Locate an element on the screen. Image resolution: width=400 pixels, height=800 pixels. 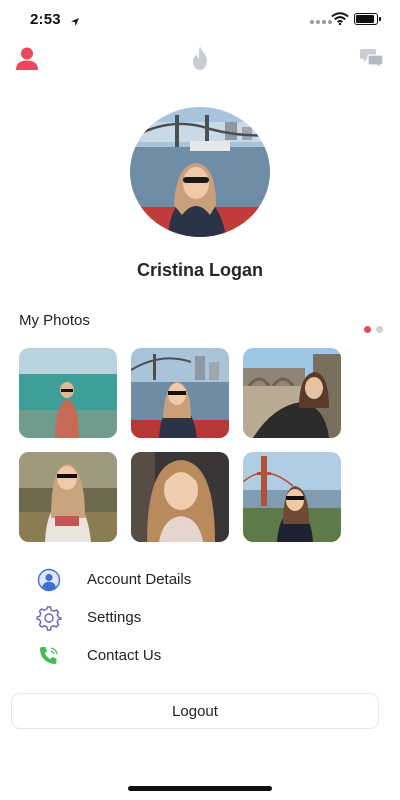
home-indicator is located at coordinates (200, 788).